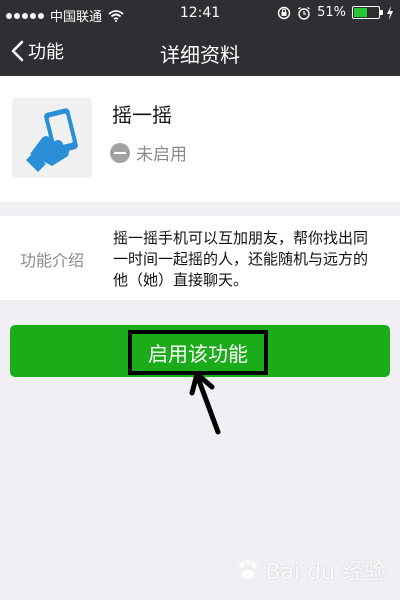 The width and height of the screenshot is (400, 600). What do you see at coordinates (200, 55) in the screenshot?
I see `page-title: 详细资料` at bounding box center [200, 55].